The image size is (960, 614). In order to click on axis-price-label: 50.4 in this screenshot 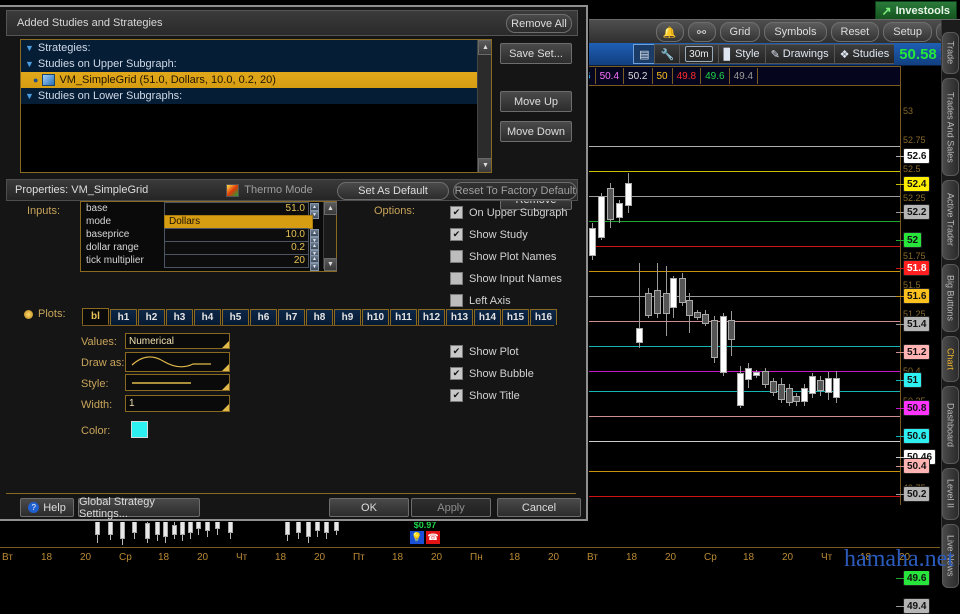, I will do `click(913, 466)`.